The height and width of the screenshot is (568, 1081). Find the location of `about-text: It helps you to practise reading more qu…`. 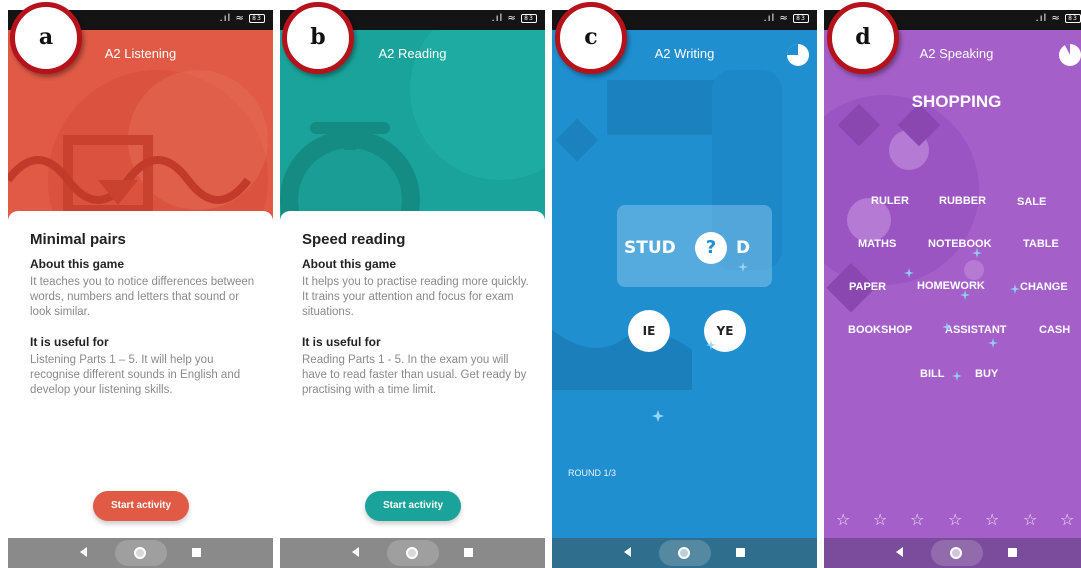

about-text: It helps you to practise reading more qu… is located at coordinates (415, 297).